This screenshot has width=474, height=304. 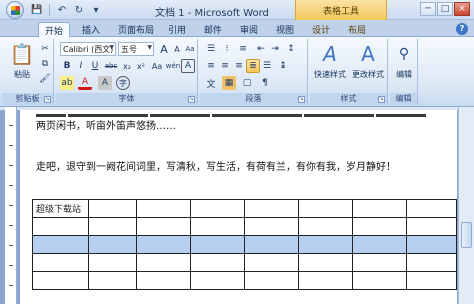 What do you see at coordinates (173, 66) in the screenshot?
I see `phonetic-guide-icon: wén` at bounding box center [173, 66].